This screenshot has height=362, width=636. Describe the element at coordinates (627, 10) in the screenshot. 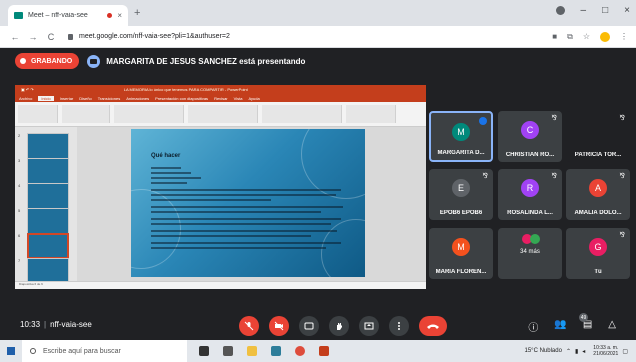

I see `close-window-button: ×` at that location.